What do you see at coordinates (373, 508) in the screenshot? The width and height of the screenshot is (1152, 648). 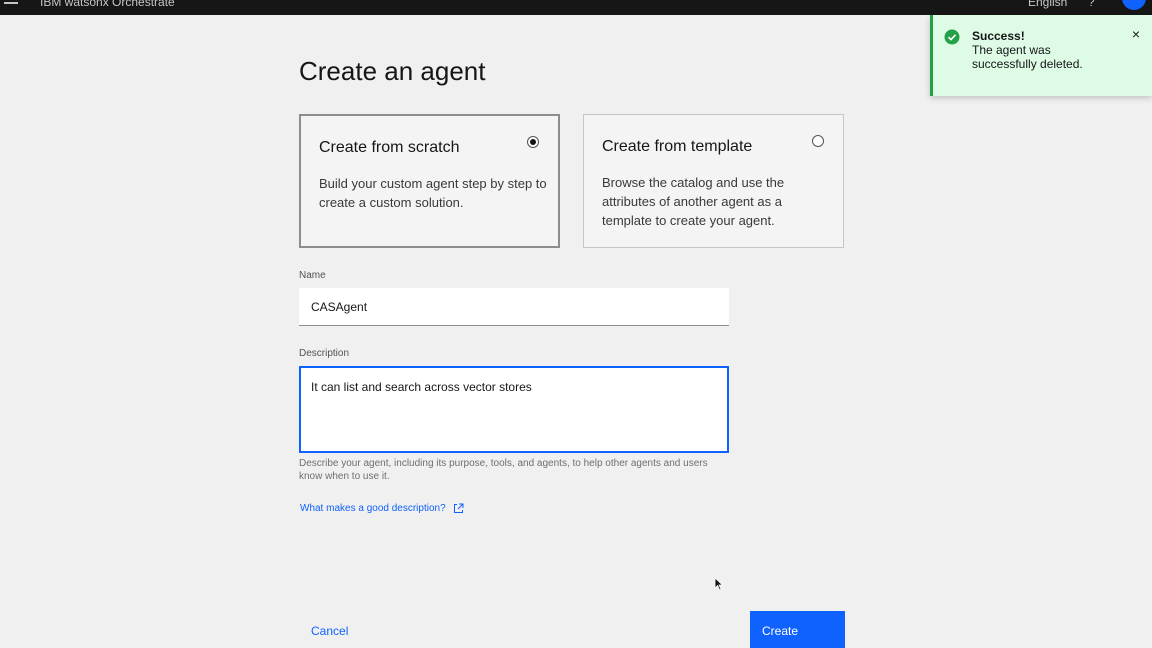 I see `link-label: What makes a good description?` at bounding box center [373, 508].